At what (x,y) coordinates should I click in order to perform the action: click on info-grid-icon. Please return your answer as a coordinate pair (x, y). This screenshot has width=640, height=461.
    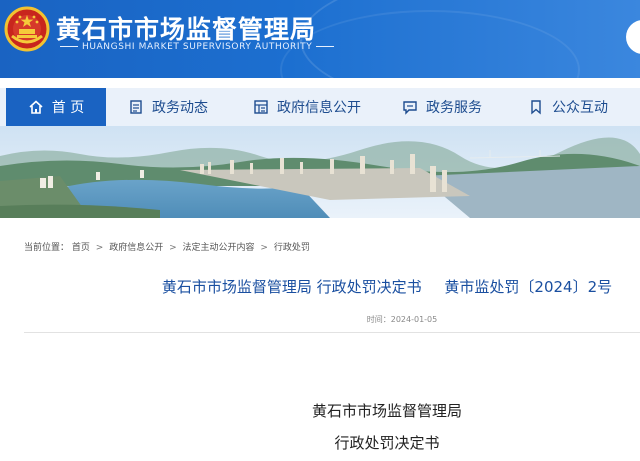
    Looking at the image, I should click on (261, 107).